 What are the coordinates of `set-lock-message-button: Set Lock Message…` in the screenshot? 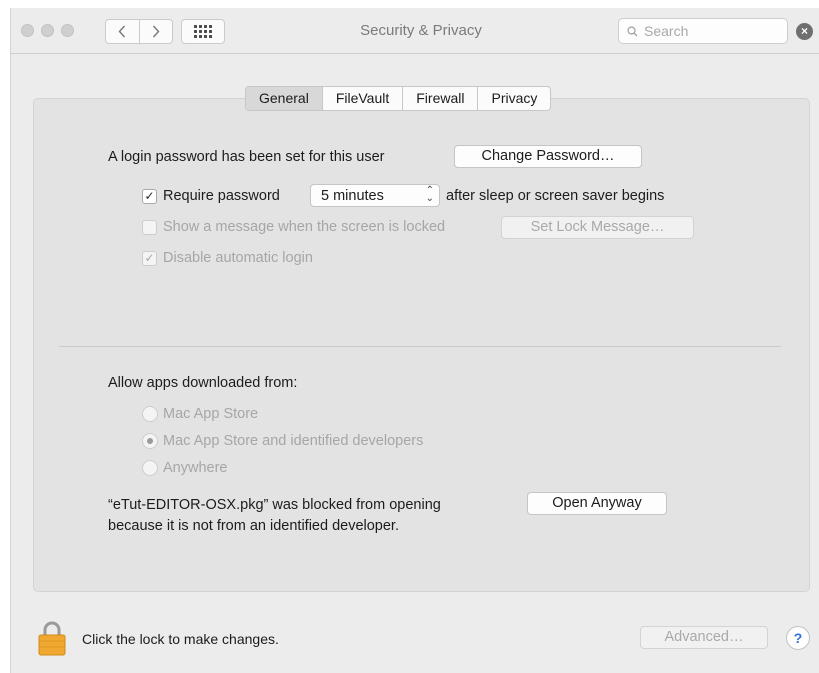 It's located at (597, 227).